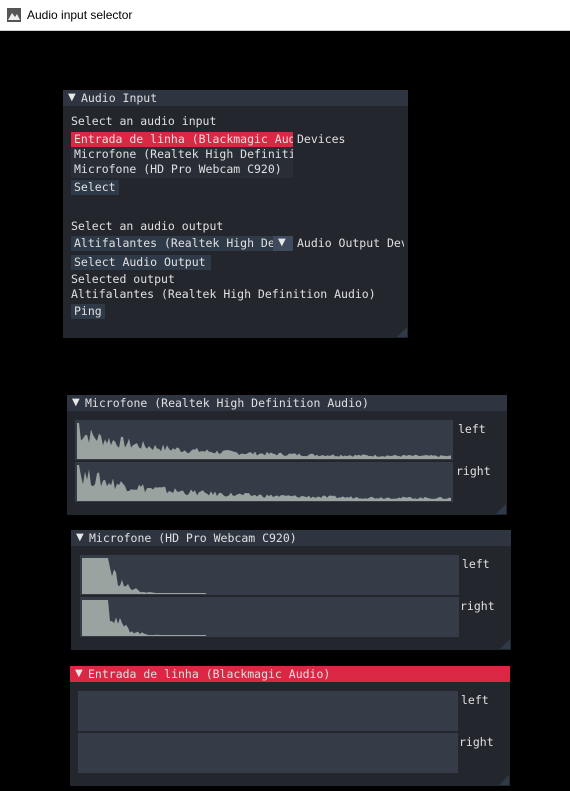 The height and width of the screenshot is (791, 570). Describe the element at coordinates (141, 262) in the screenshot. I see `select-audio-output-button: Select Audio Output` at that location.